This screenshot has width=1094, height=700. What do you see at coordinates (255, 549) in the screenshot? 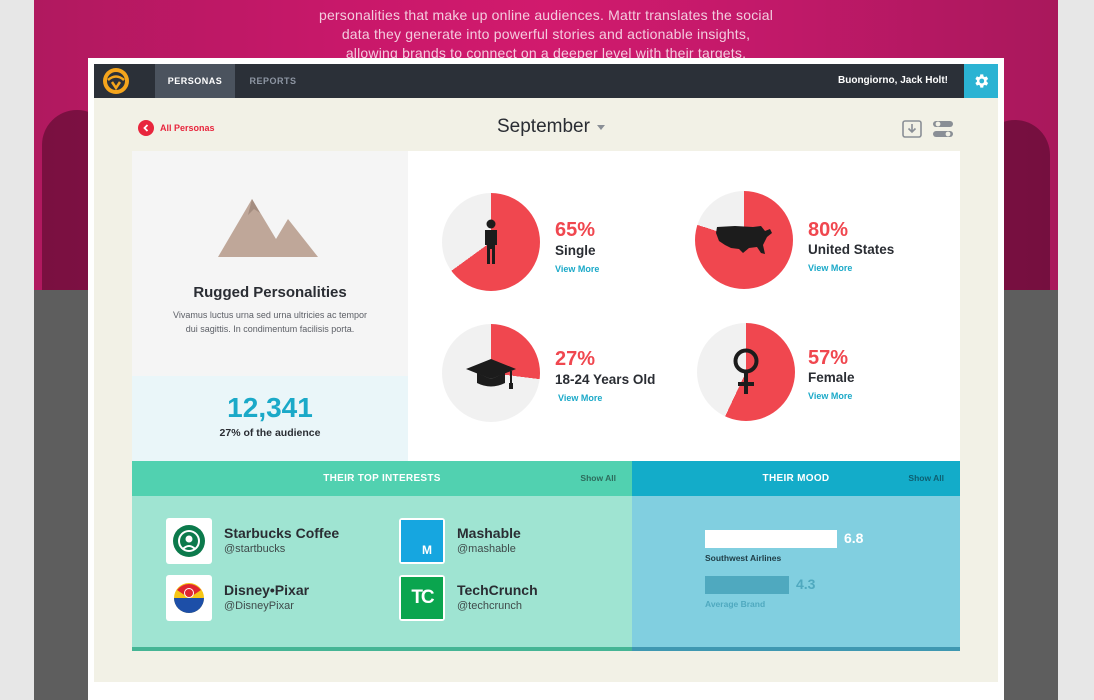
I see `interest-handle: @startbucks` at bounding box center [255, 549].